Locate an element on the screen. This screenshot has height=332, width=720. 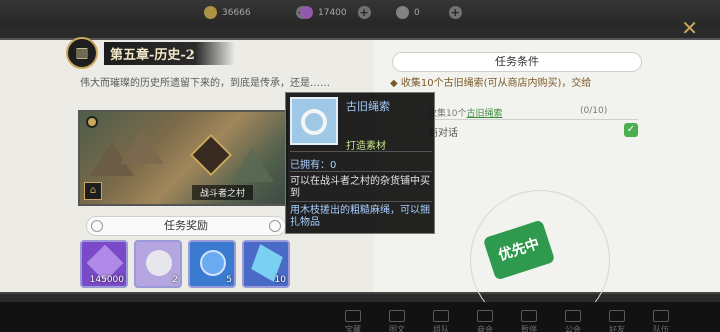
rope-item-link: 古旧绳索 is located at coordinates (484, 114).